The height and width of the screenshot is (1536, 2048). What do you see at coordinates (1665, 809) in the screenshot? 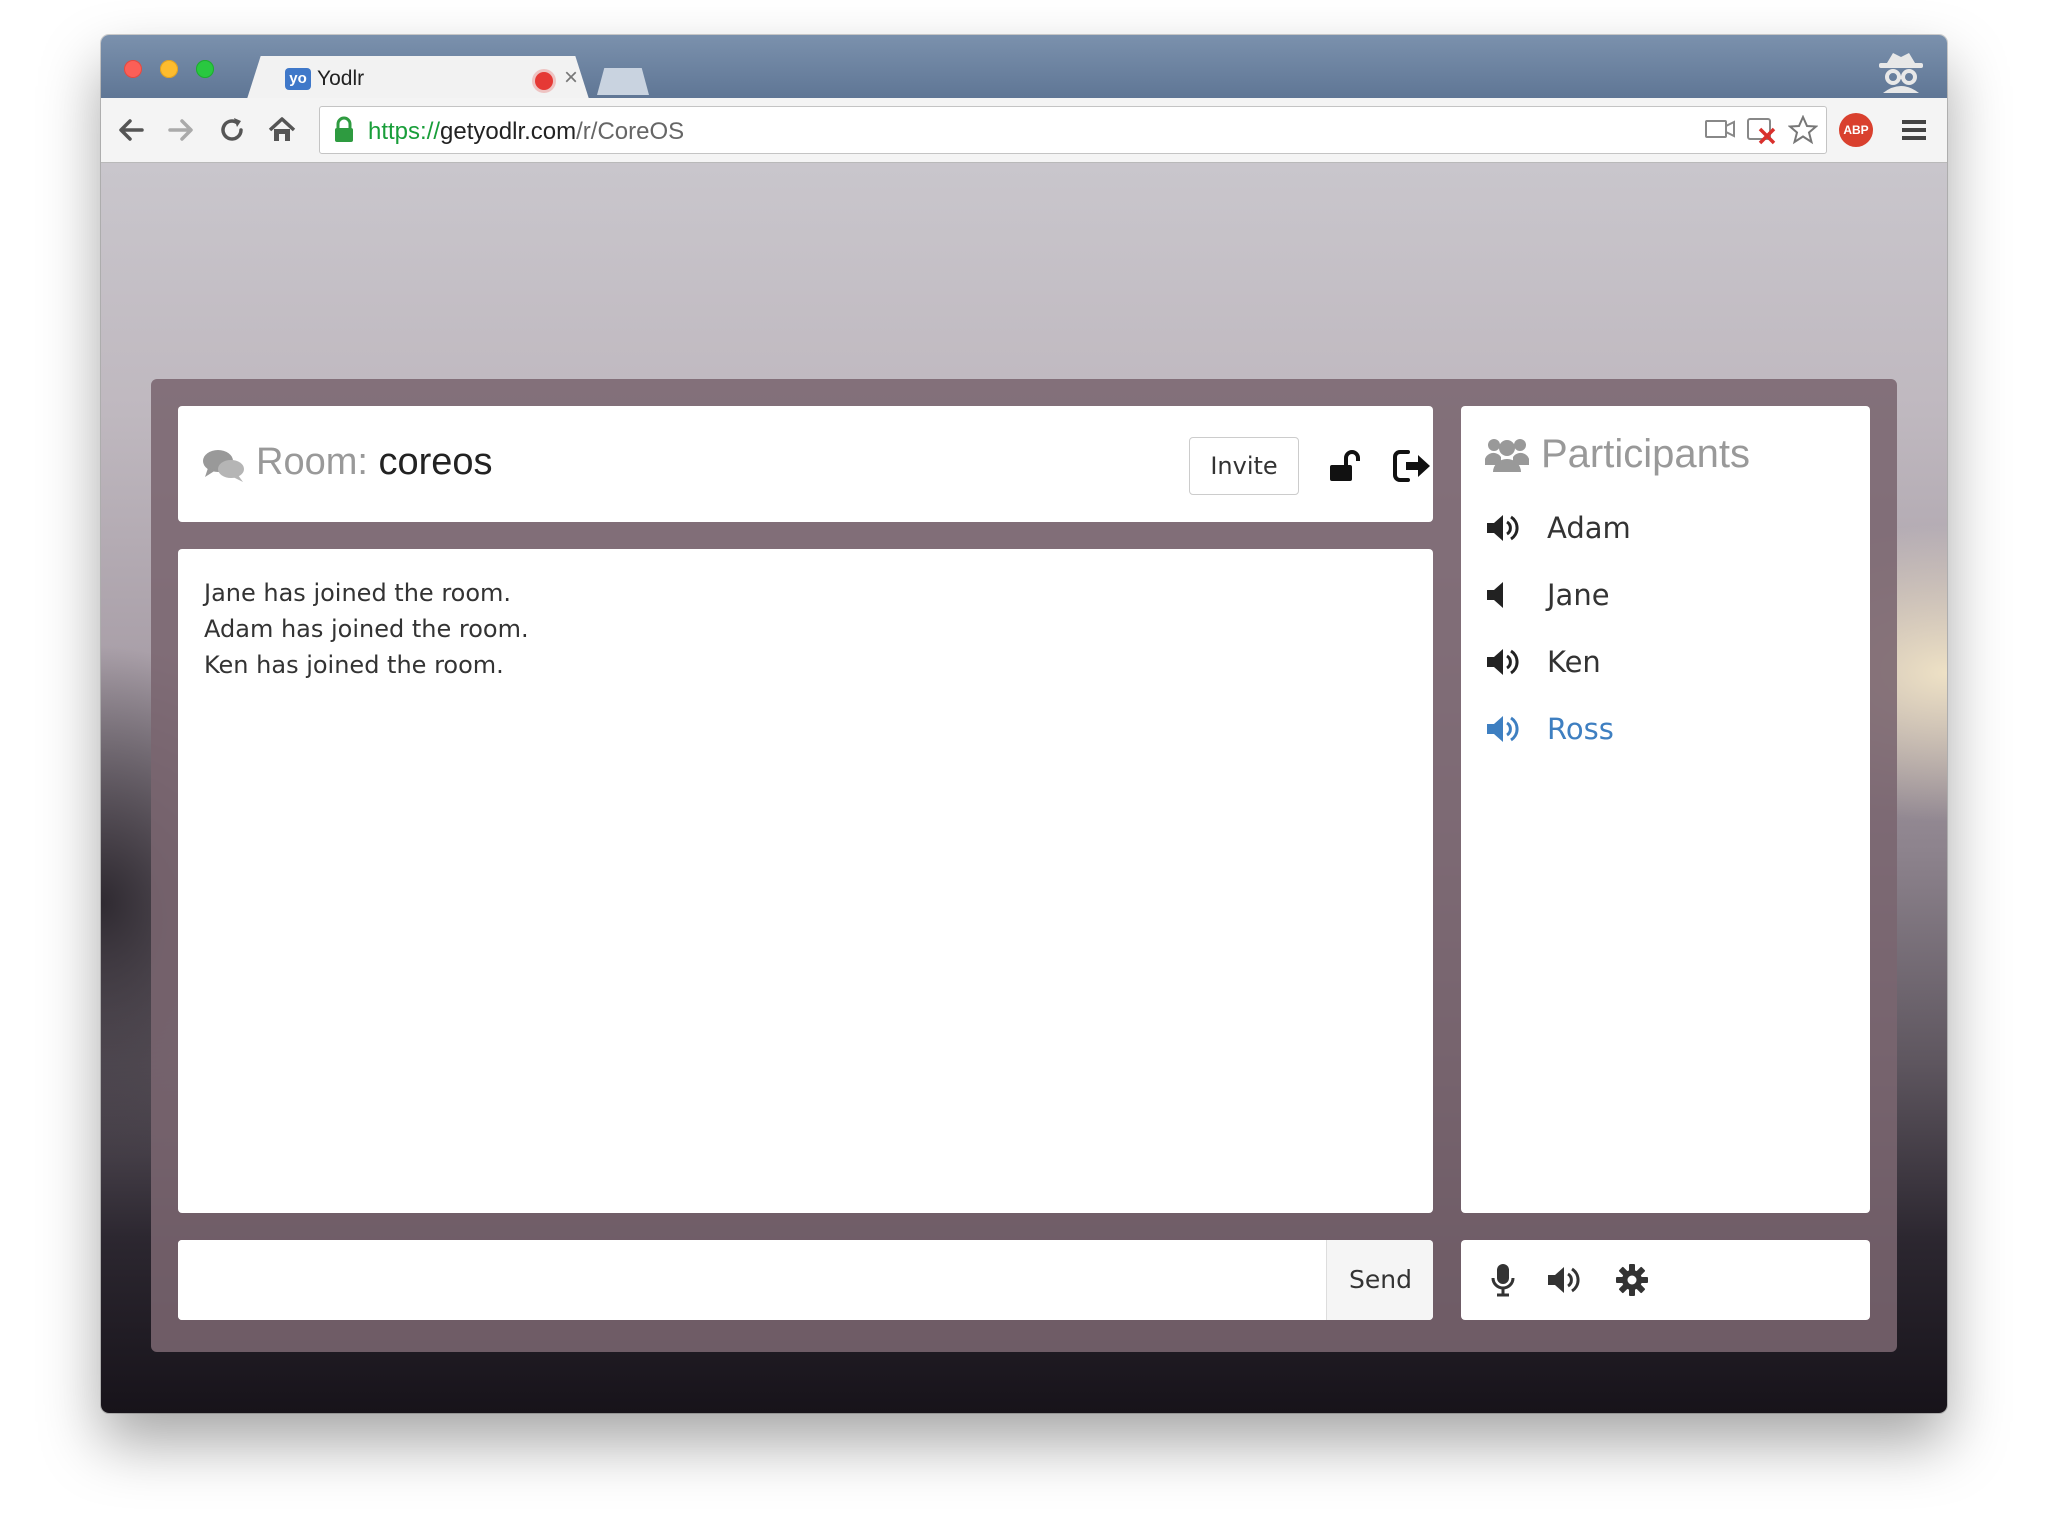
I see `participants-panel: Participants Adam Jane Ken Ross` at bounding box center [1665, 809].